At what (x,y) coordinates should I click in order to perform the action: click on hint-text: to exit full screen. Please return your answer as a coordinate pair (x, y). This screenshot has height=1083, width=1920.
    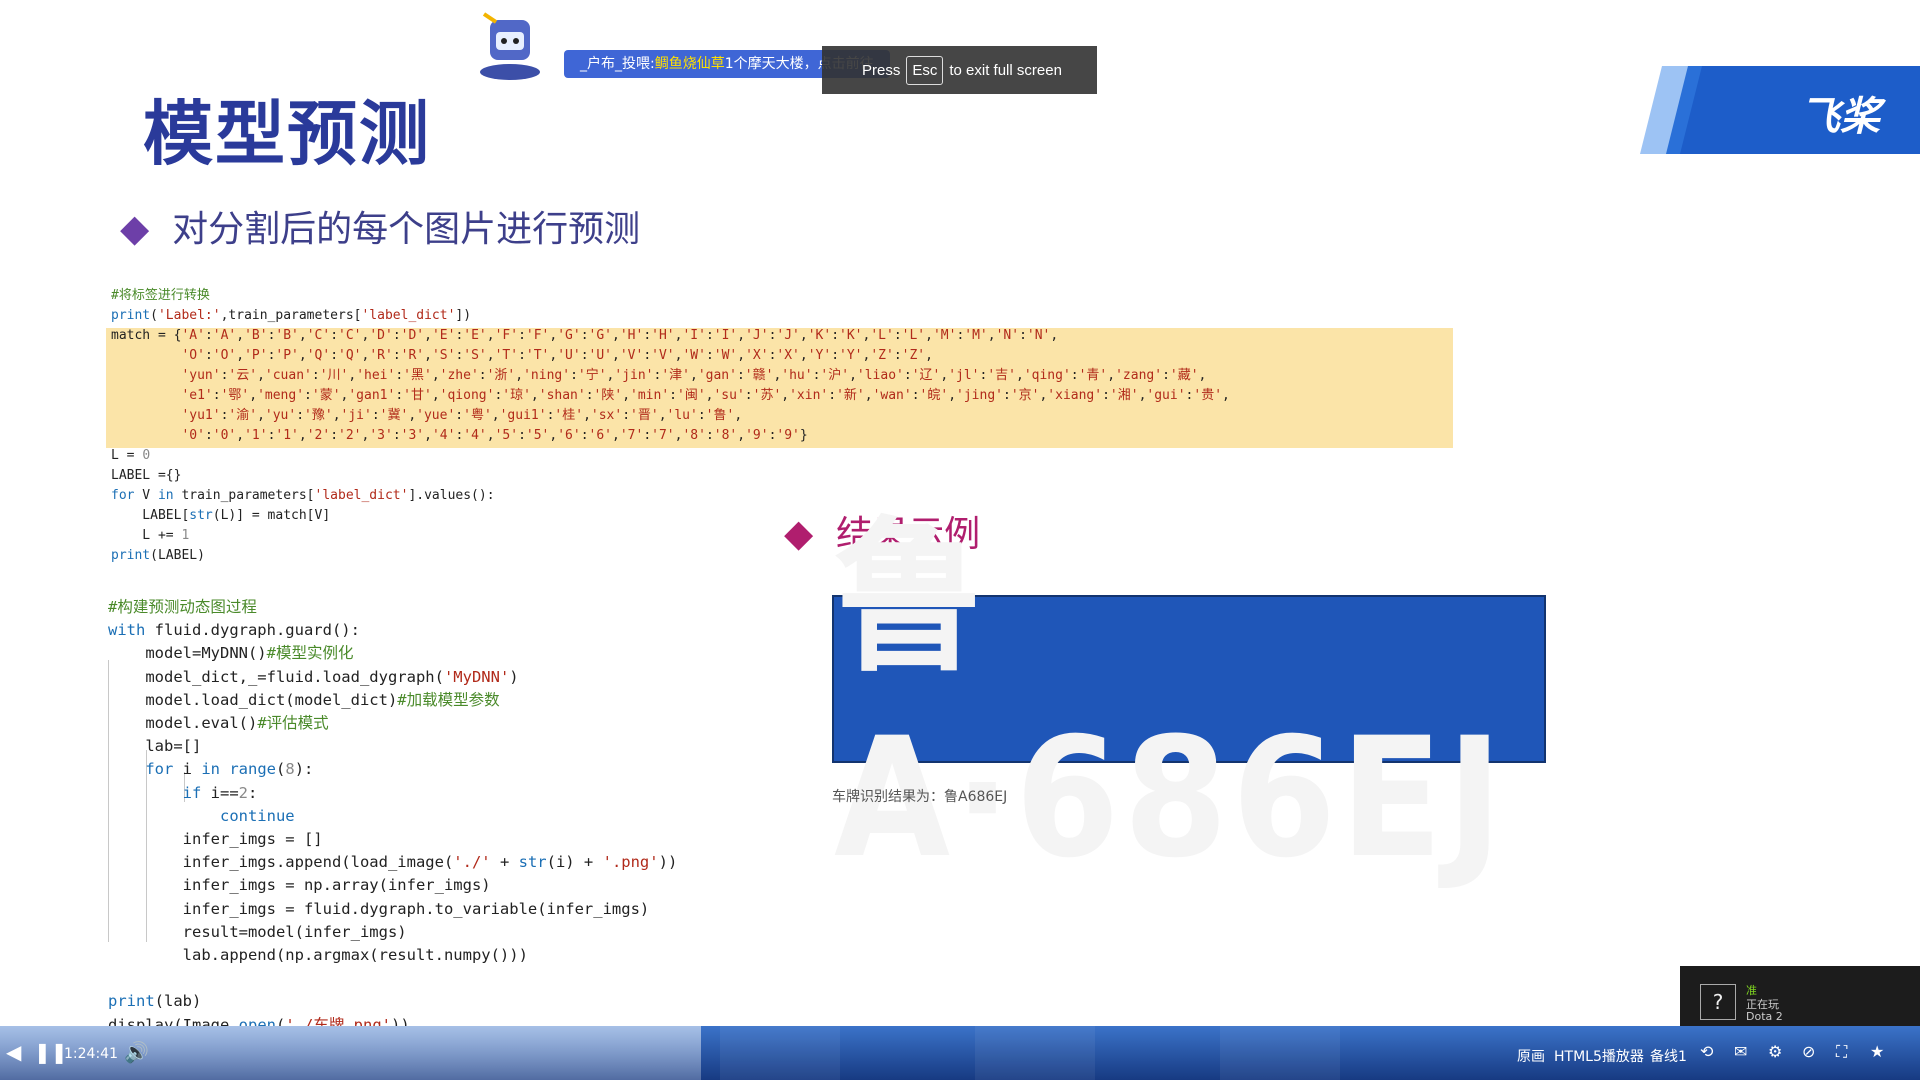
    Looking at the image, I should click on (1005, 70).